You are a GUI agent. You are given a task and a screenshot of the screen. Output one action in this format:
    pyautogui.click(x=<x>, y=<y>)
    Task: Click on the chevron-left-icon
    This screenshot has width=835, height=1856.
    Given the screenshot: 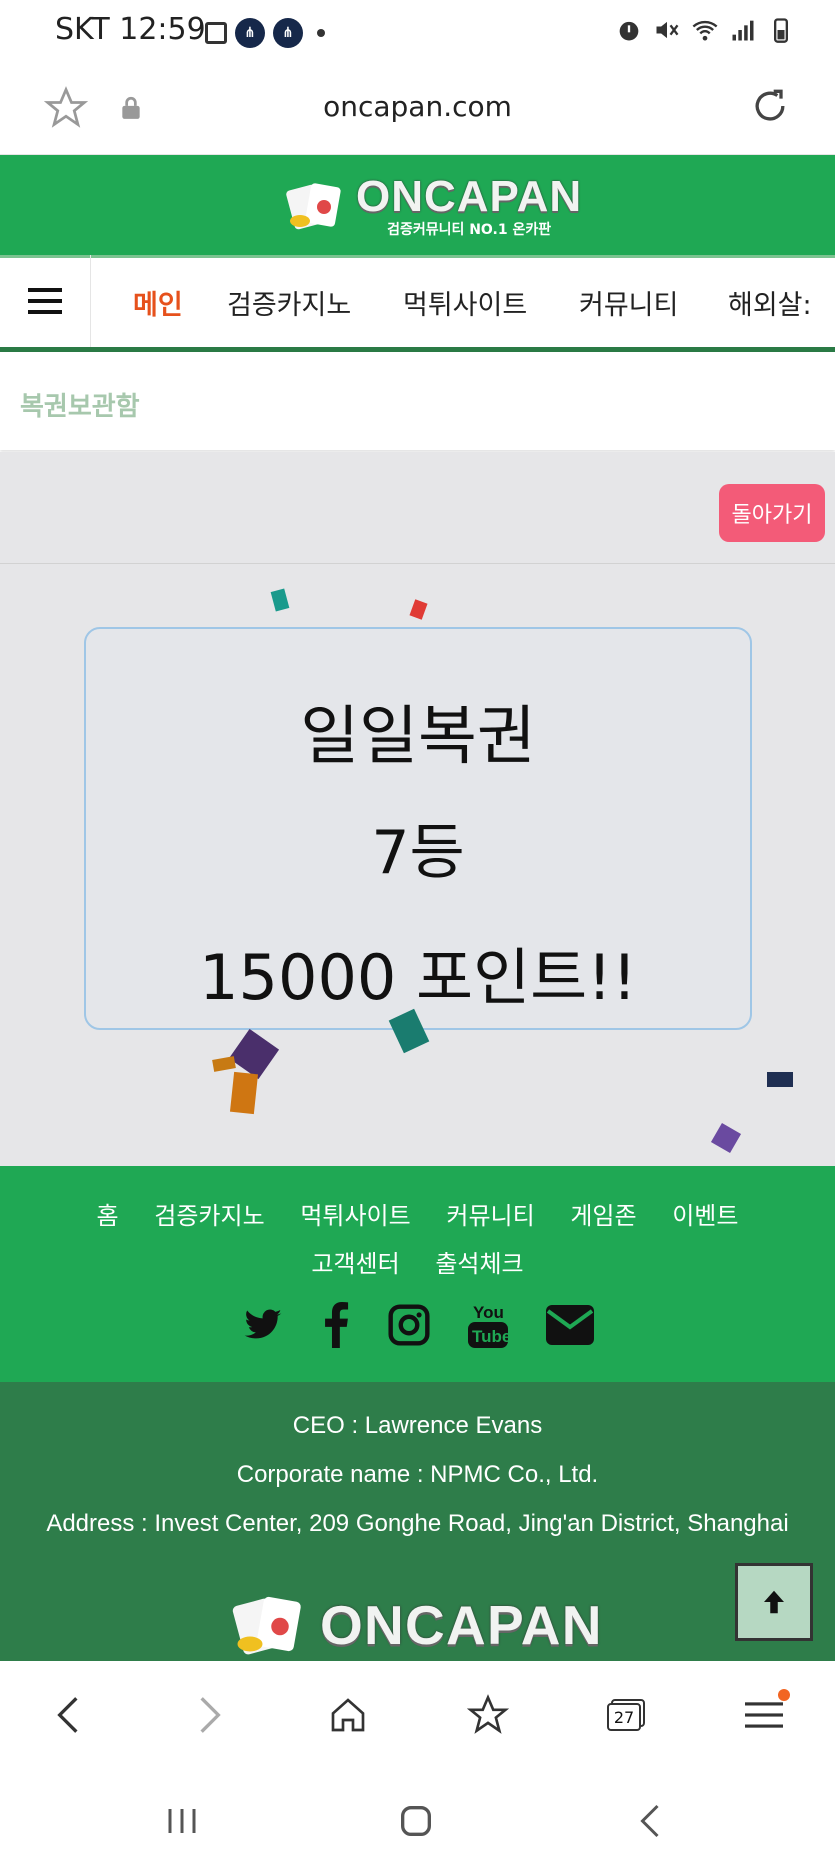 What is the action you would take?
    pyautogui.click(x=67, y=1715)
    